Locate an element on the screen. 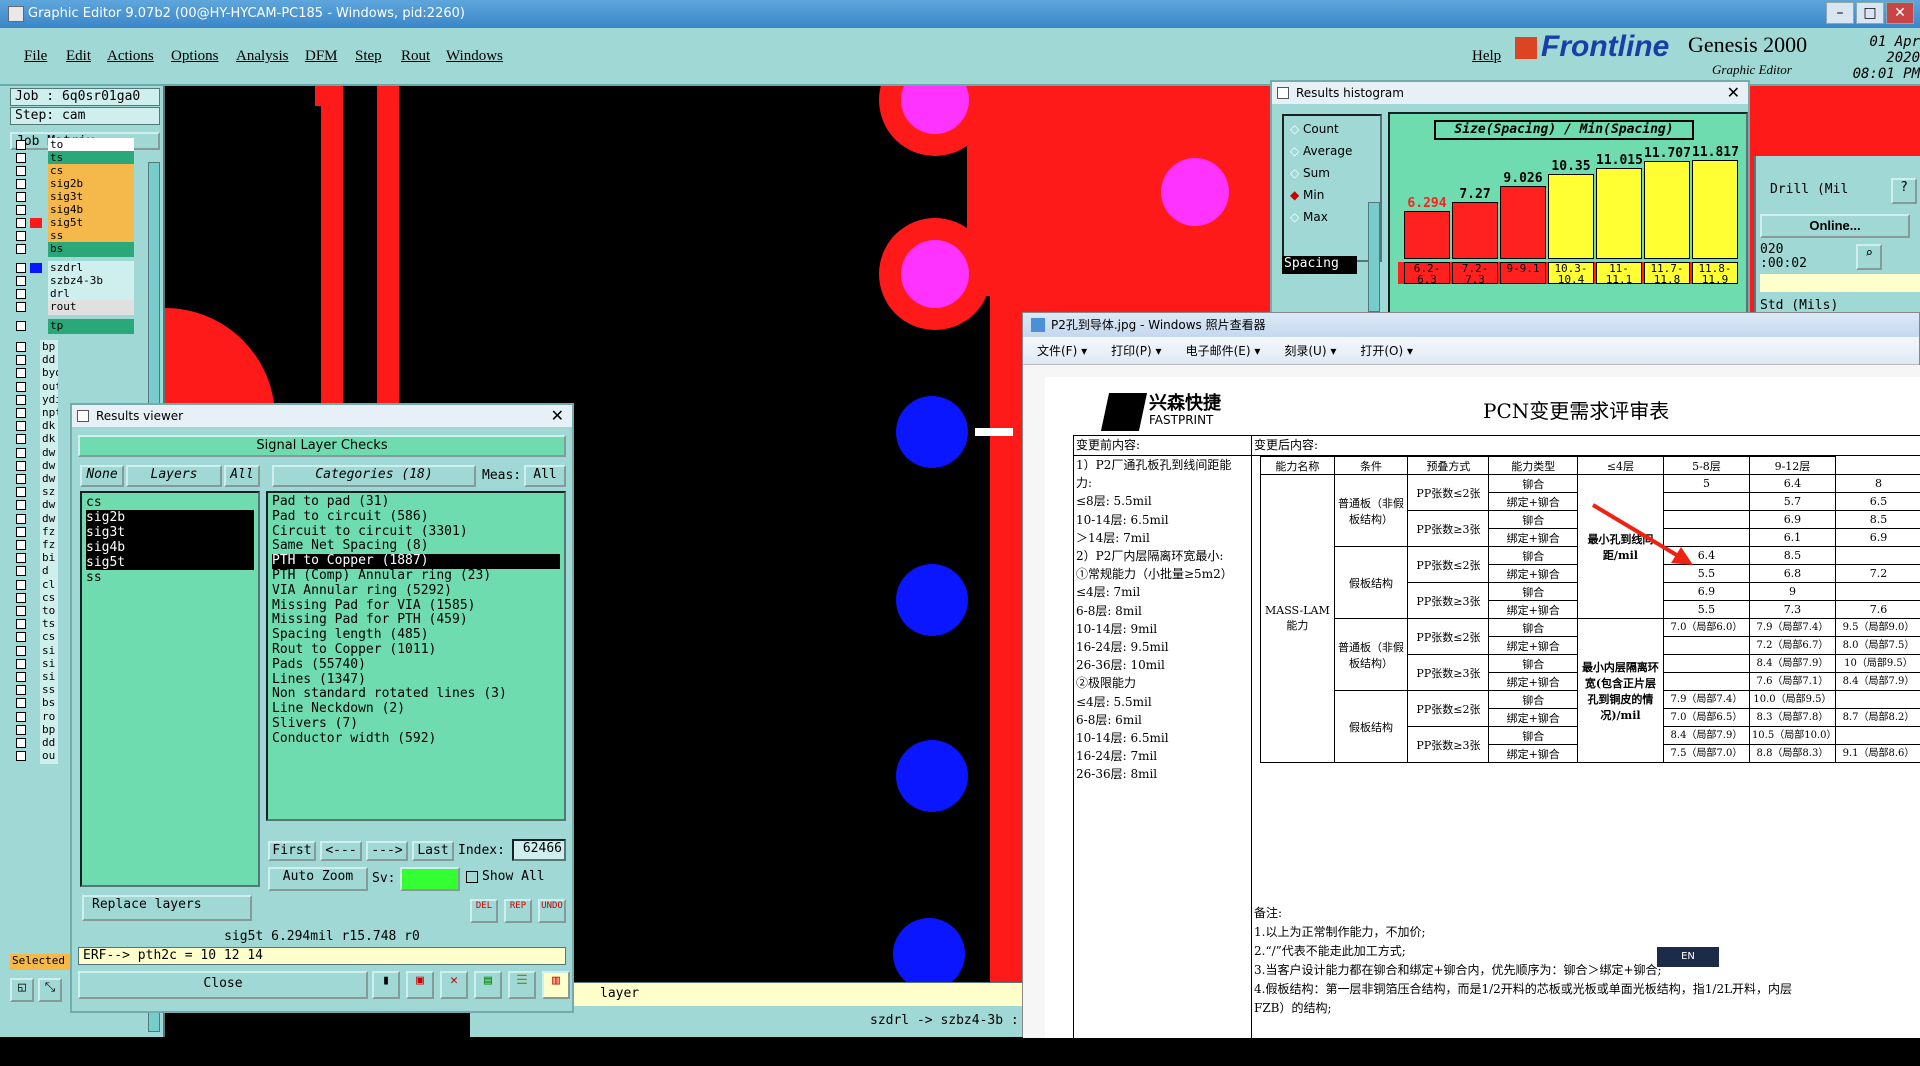 The width and height of the screenshot is (1920, 1066). layers-button: Layers is located at coordinates (174, 476).